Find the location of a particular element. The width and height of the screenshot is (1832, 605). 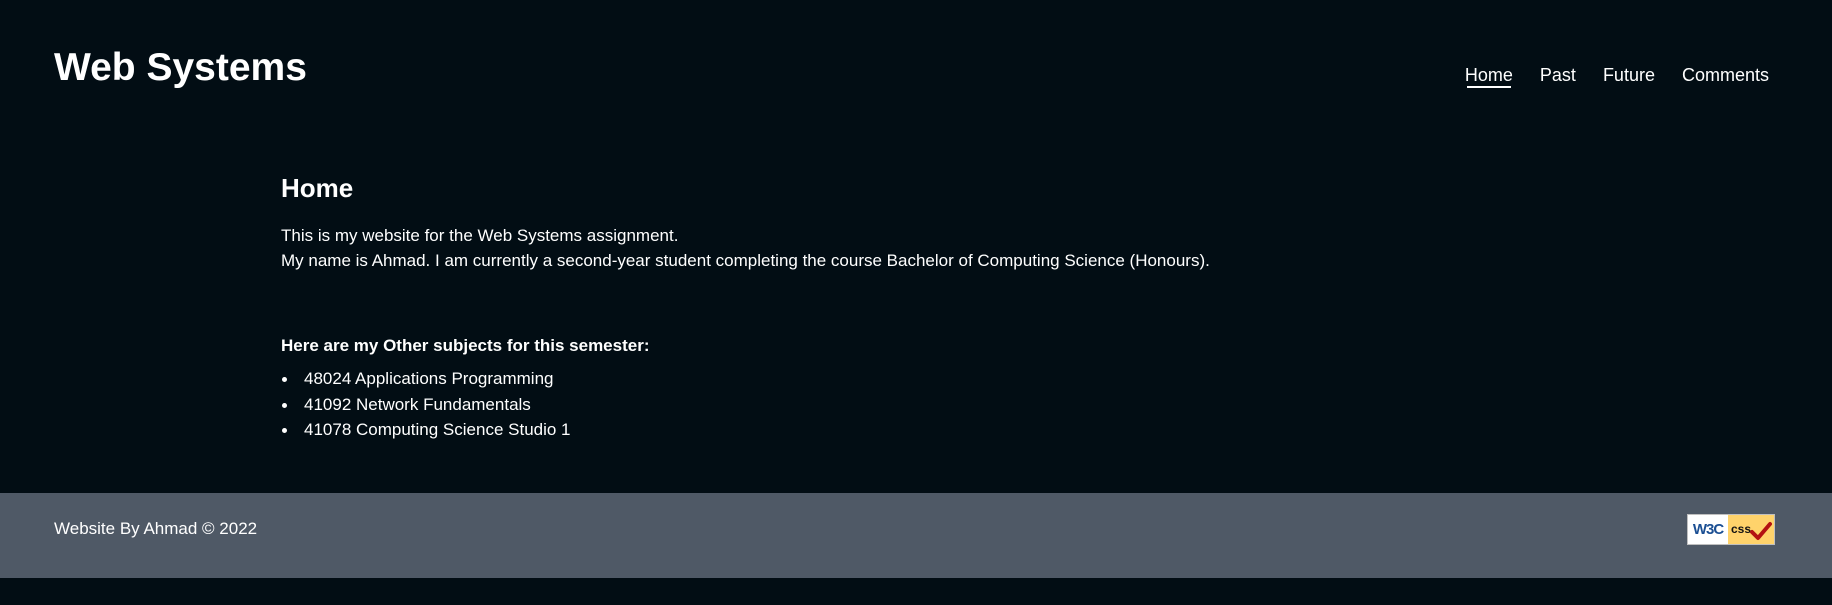

check-mark-icon is located at coordinates (1761, 531).